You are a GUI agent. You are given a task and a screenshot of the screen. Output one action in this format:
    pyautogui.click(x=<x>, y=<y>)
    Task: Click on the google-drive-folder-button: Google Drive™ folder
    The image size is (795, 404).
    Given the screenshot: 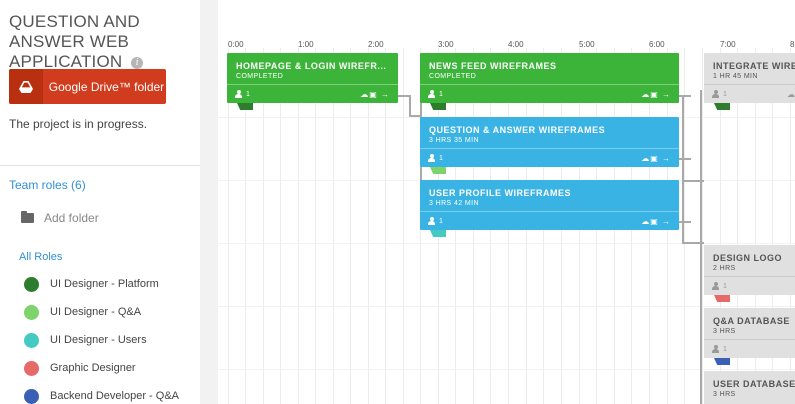 What is the action you would take?
    pyautogui.click(x=87, y=86)
    